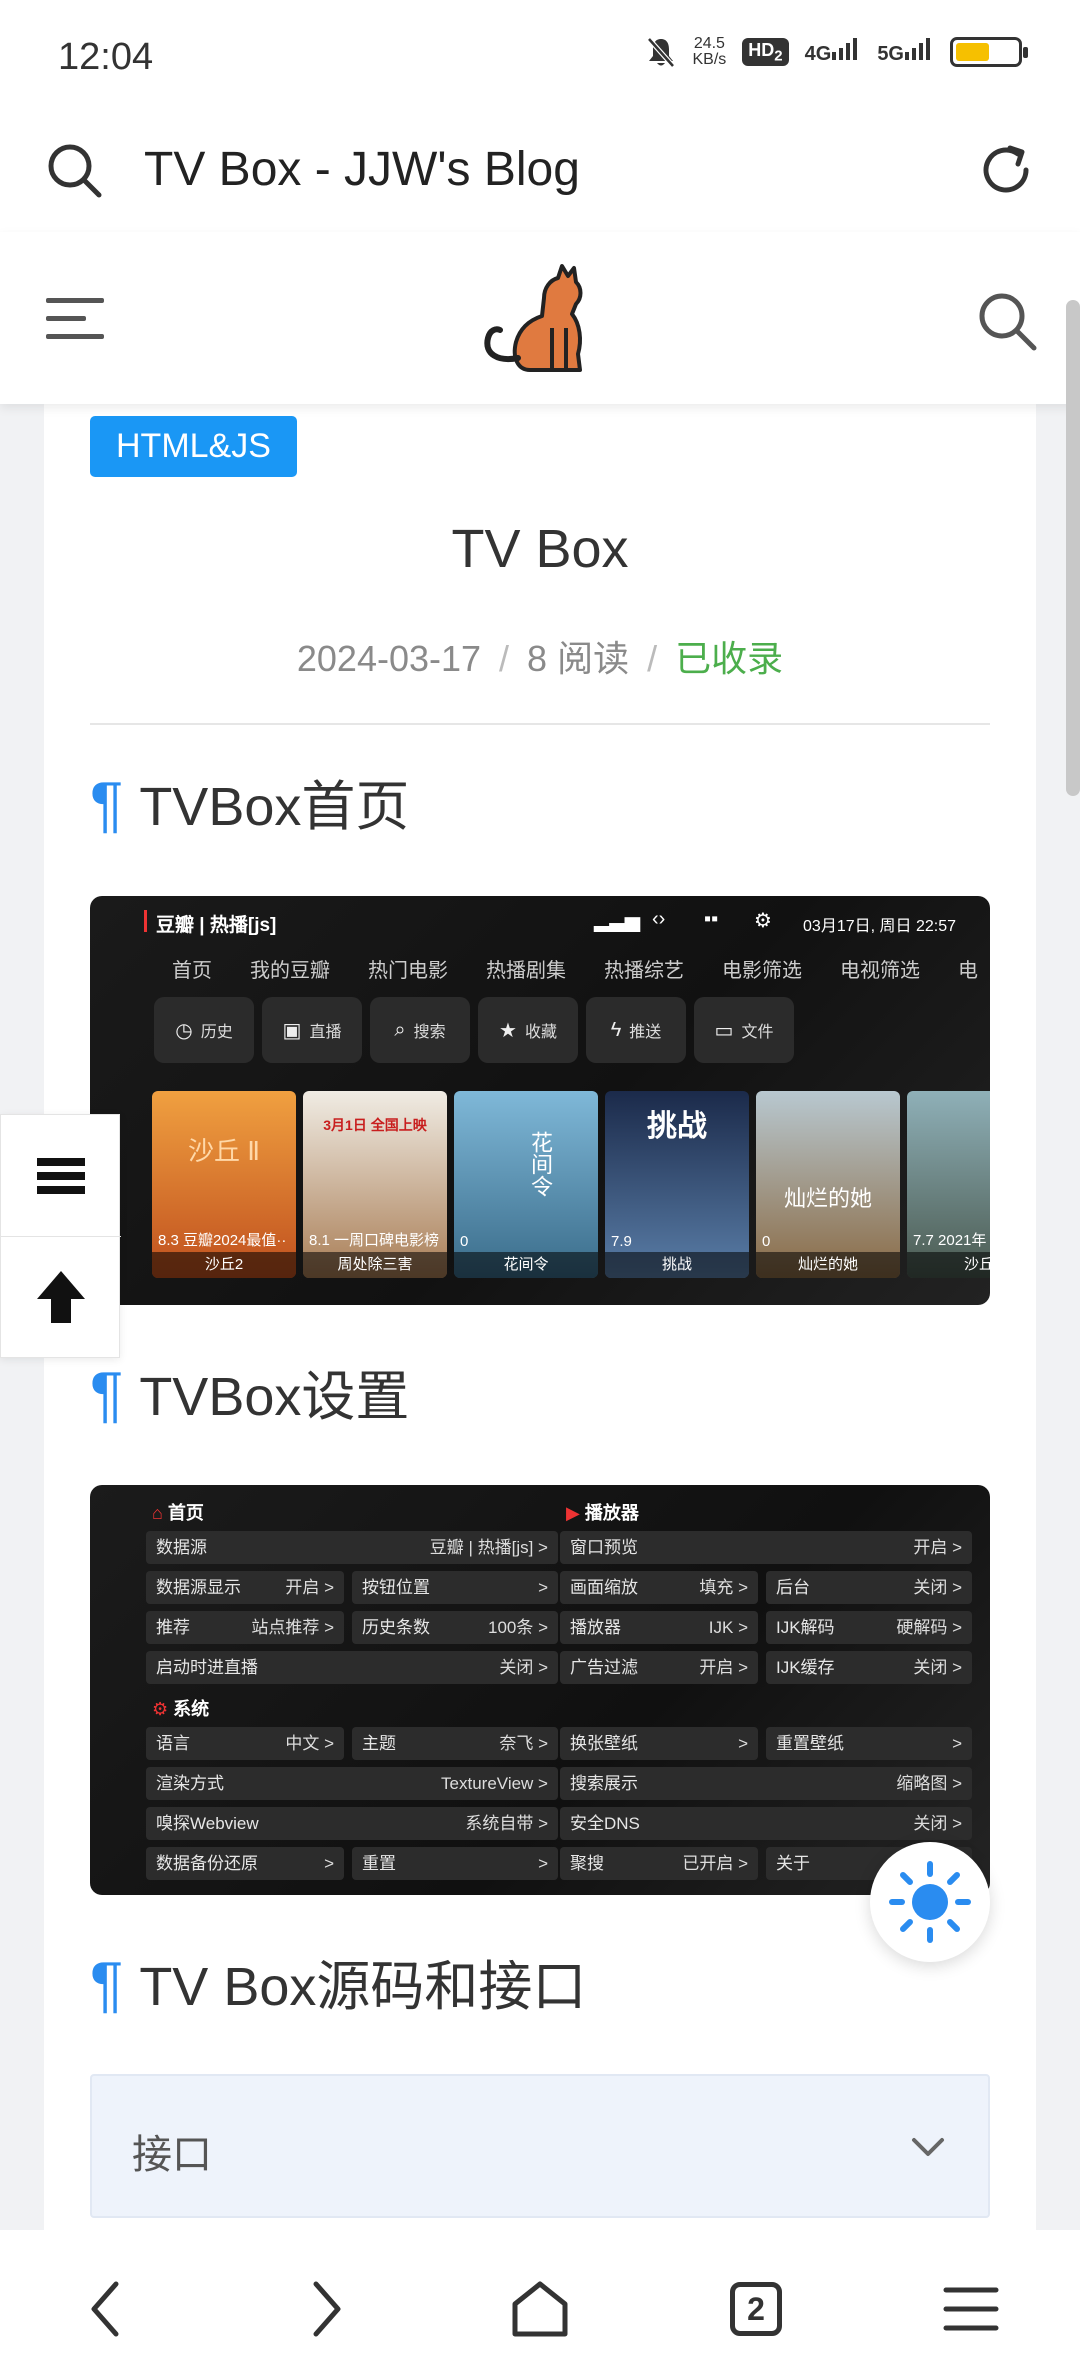 This screenshot has height=2376, width=1080. Describe the element at coordinates (755, 2309) in the screenshot. I see `tabs-button: 2` at that location.